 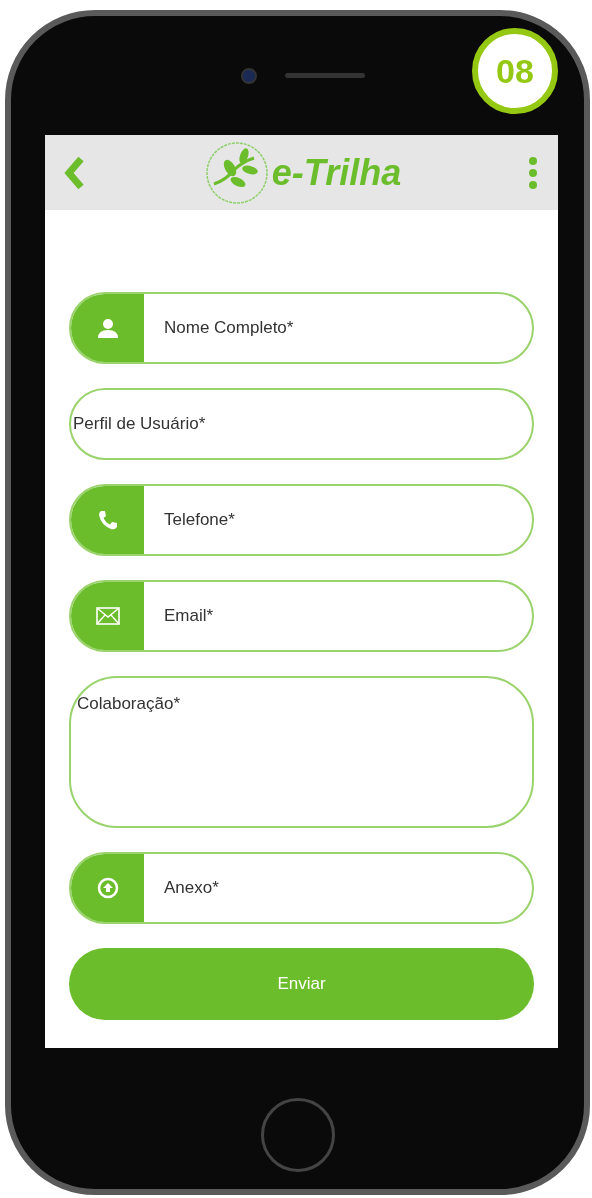 I want to click on form-field: Nome Completo*, so click(x=301, y=328).